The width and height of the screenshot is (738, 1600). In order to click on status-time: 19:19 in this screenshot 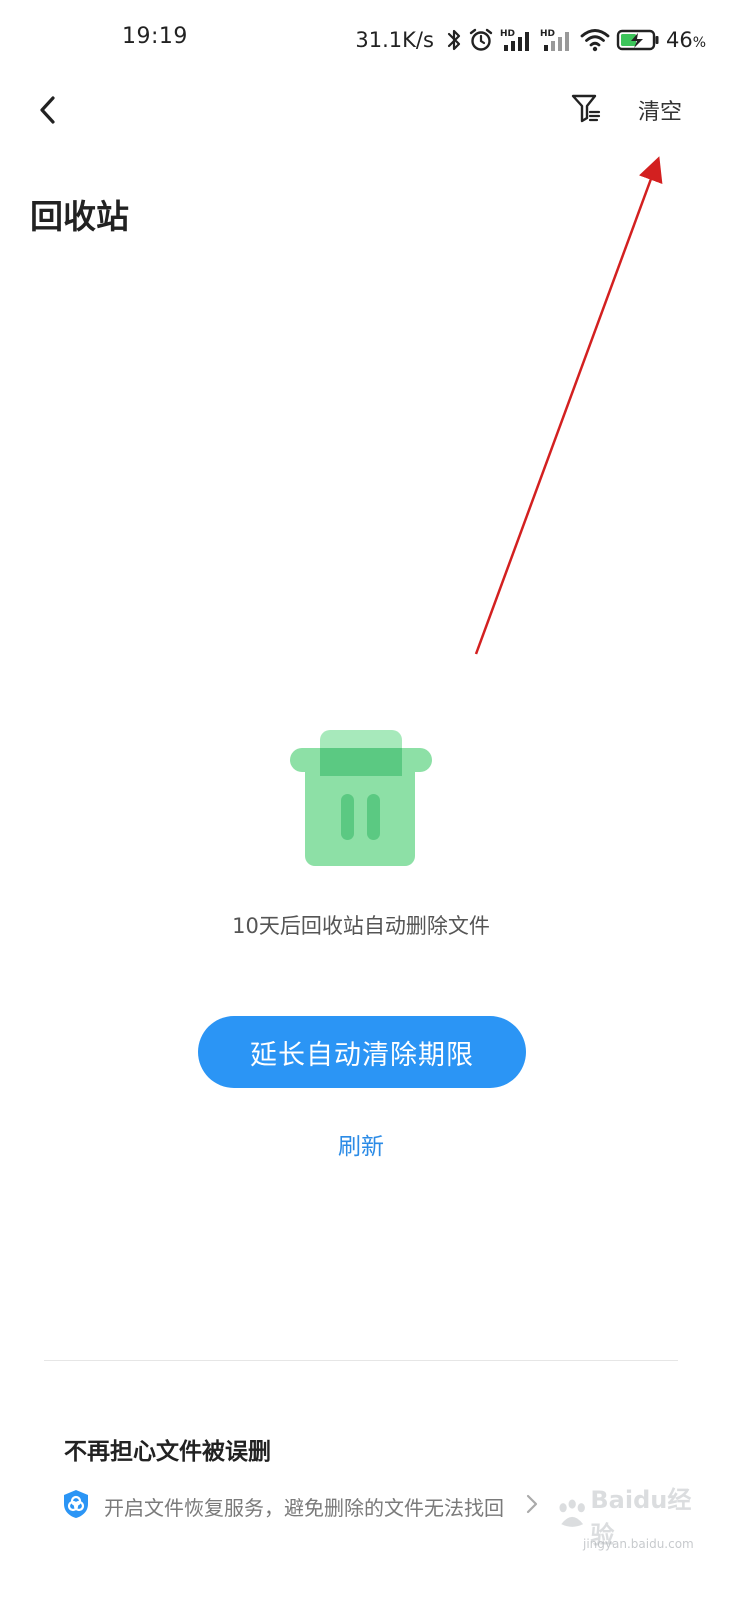, I will do `click(155, 36)`.